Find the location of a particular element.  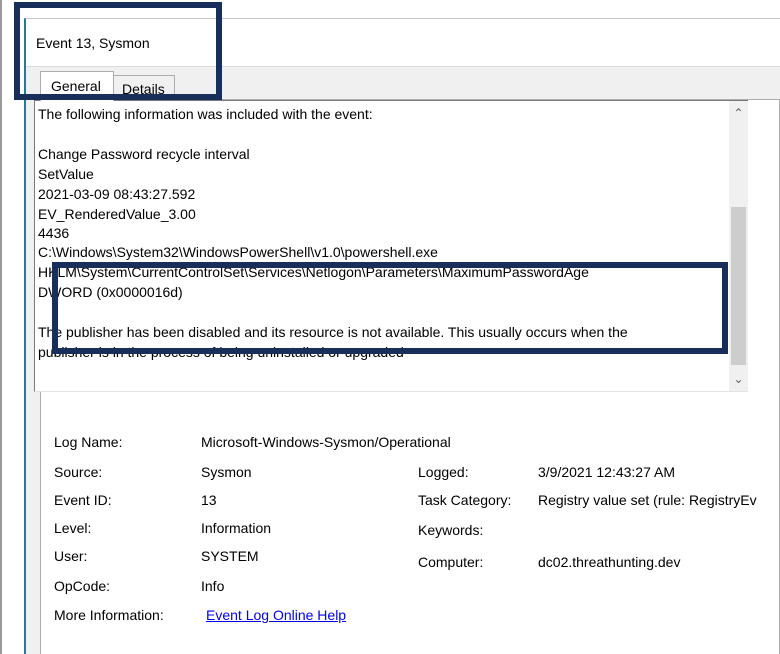

tab-details: Details is located at coordinates (144, 87).